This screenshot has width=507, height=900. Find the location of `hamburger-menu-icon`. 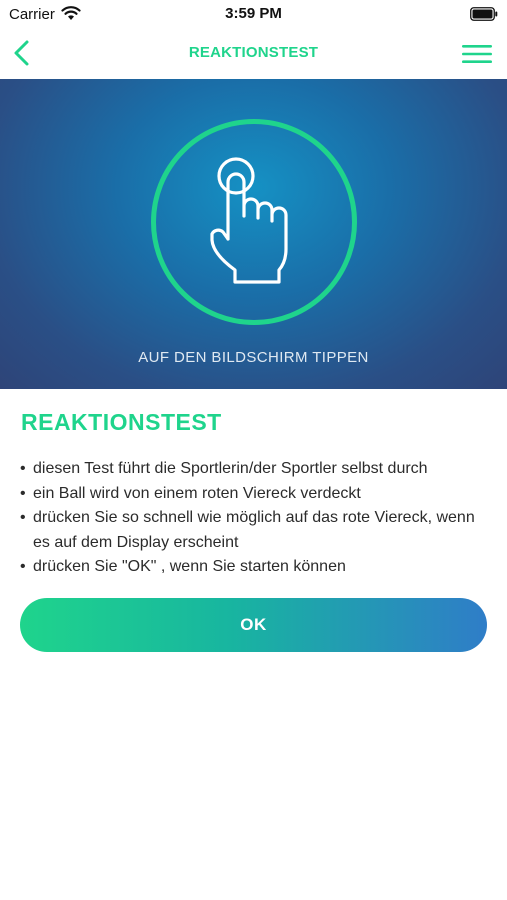

hamburger-menu-icon is located at coordinates (477, 54).